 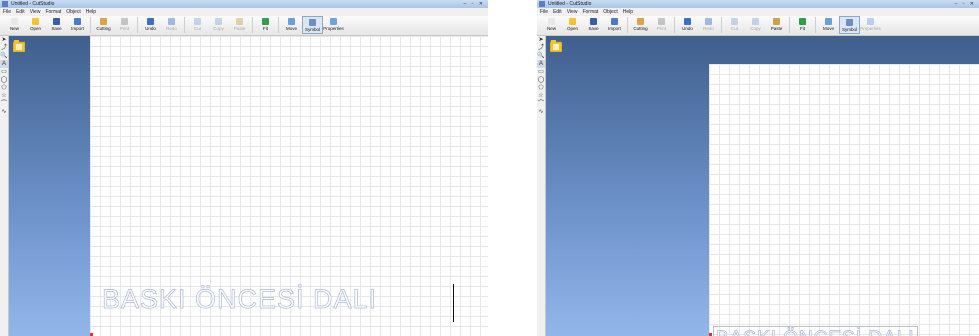 I want to click on undo-icon, so click(x=150, y=21).